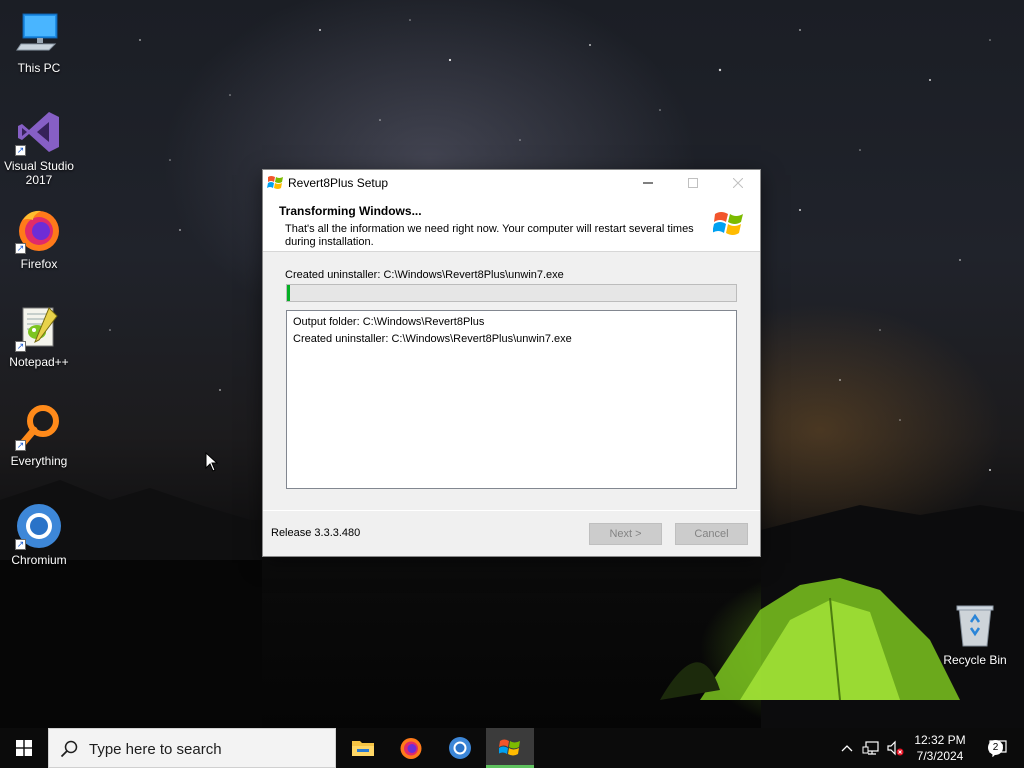 The width and height of the screenshot is (1024, 768). Describe the element at coordinates (39, 461) in the screenshot. I see `desktop-icon-label: Everything` at that location.